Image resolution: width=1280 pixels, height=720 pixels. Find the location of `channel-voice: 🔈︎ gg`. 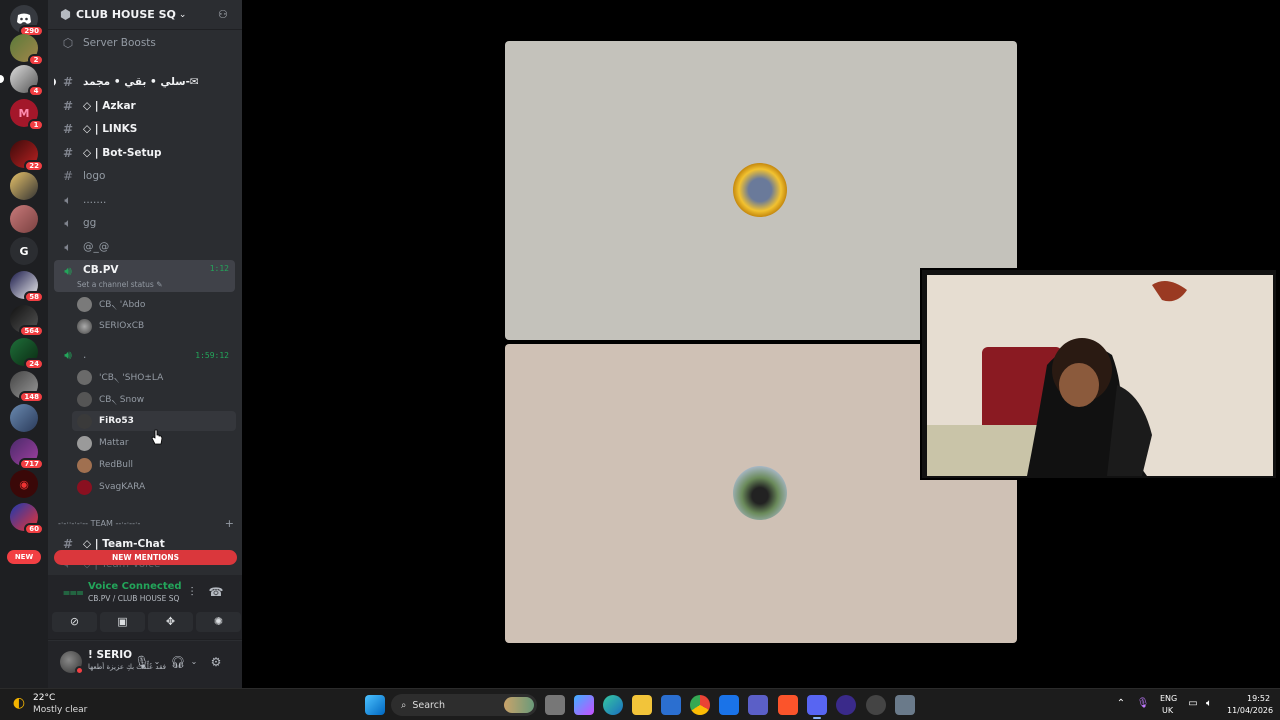

channel-voice: 🔈︎ gg is located at coordinates (144, 223).